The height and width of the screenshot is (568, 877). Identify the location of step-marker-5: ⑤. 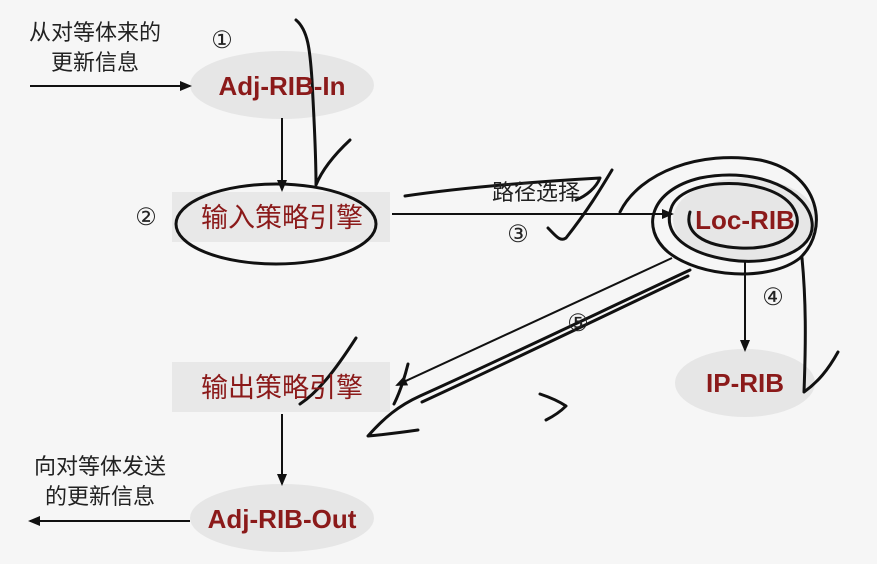
(578, 323).